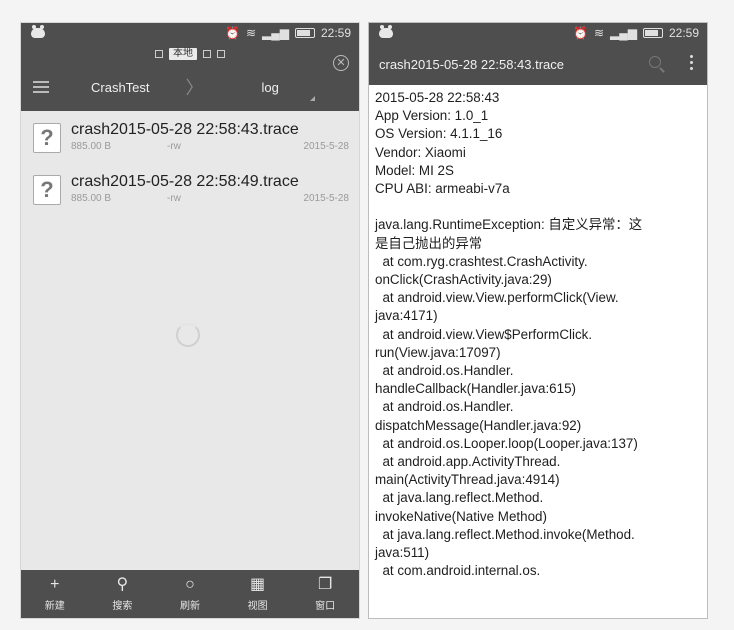 The height and width of the screenshot is (630, 734). Describe the element at coordinates (509, 225) in the screenshot. I see `trace-line: java.lang.RuntimeException: 自定义异常：这` at that location.